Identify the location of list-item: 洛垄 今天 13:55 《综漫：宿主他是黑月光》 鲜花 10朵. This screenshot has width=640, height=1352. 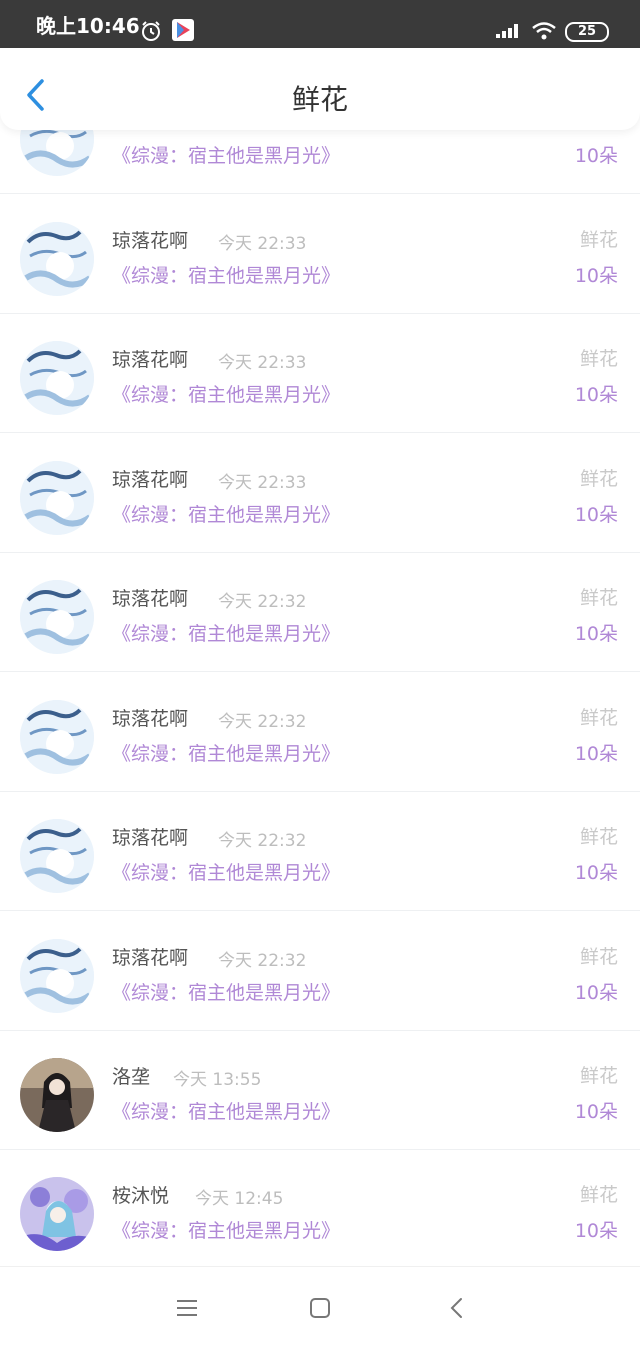
(320, 1090).